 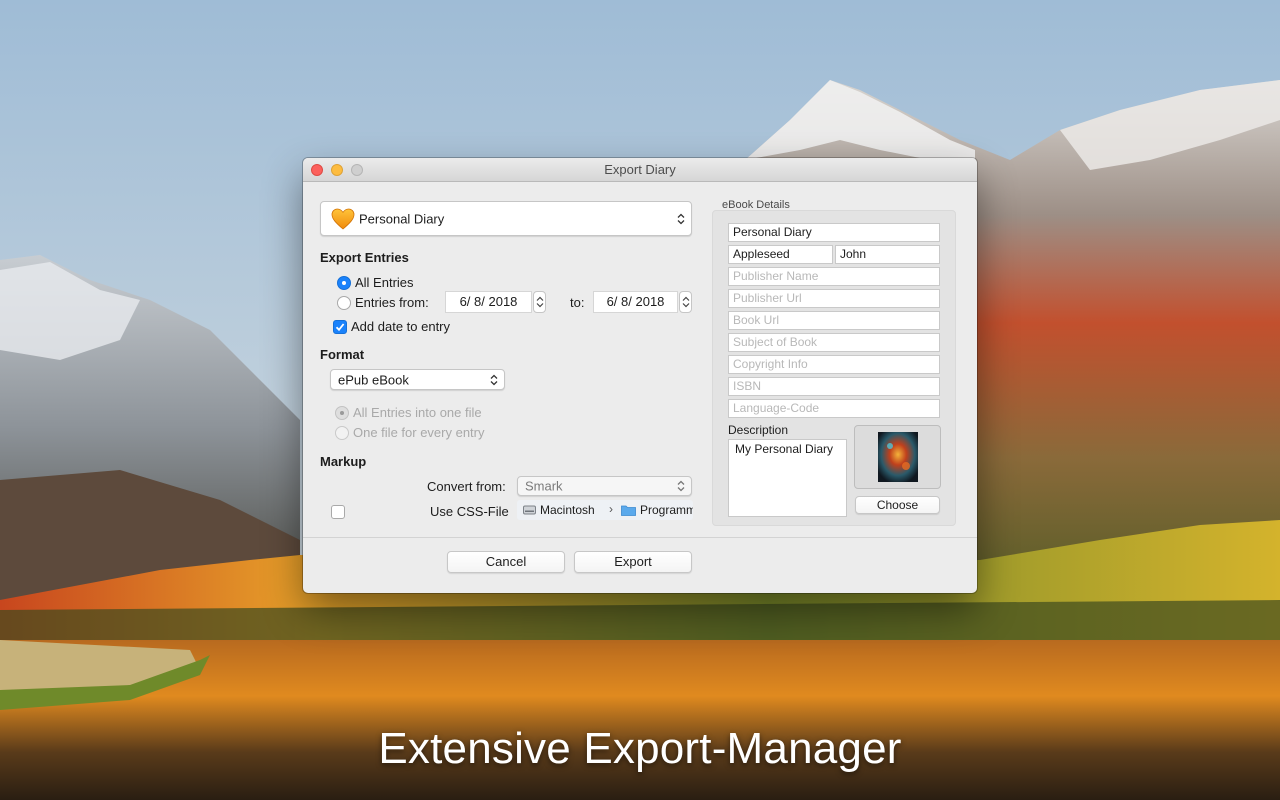 What do you see at coordinates (633, 562) in the screenshot?
I see `export-button: Export` at bounding box center [633, 562].